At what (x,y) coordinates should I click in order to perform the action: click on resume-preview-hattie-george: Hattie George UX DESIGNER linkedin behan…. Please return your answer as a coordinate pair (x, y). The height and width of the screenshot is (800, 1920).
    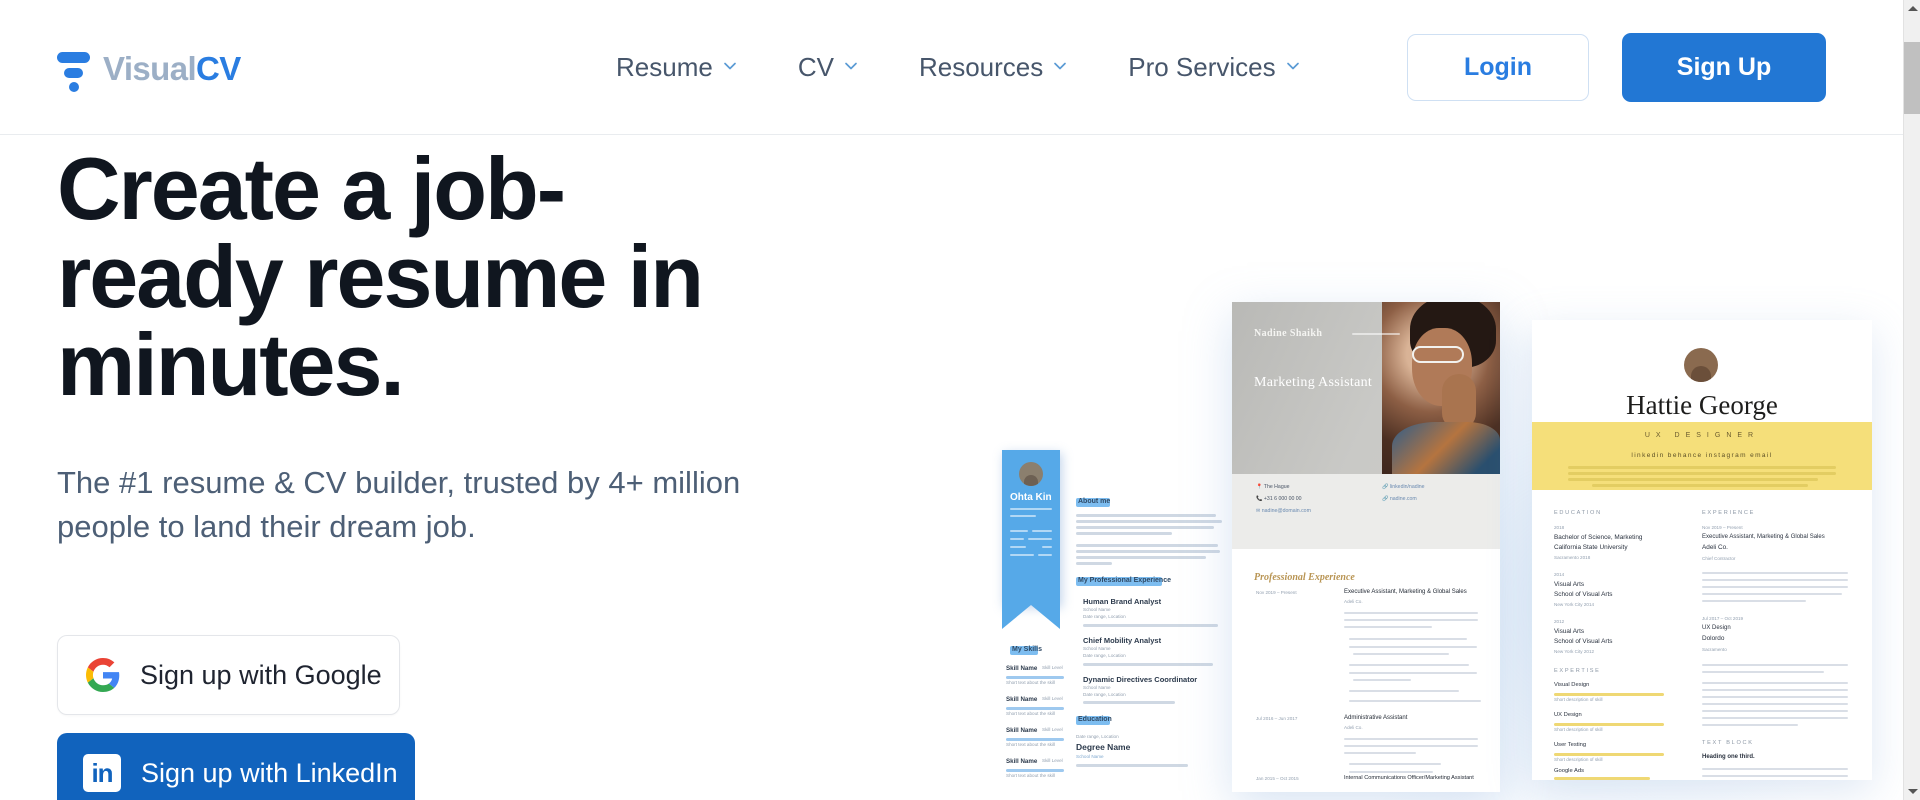
    Looking at the image, I should click on (1702, 550).